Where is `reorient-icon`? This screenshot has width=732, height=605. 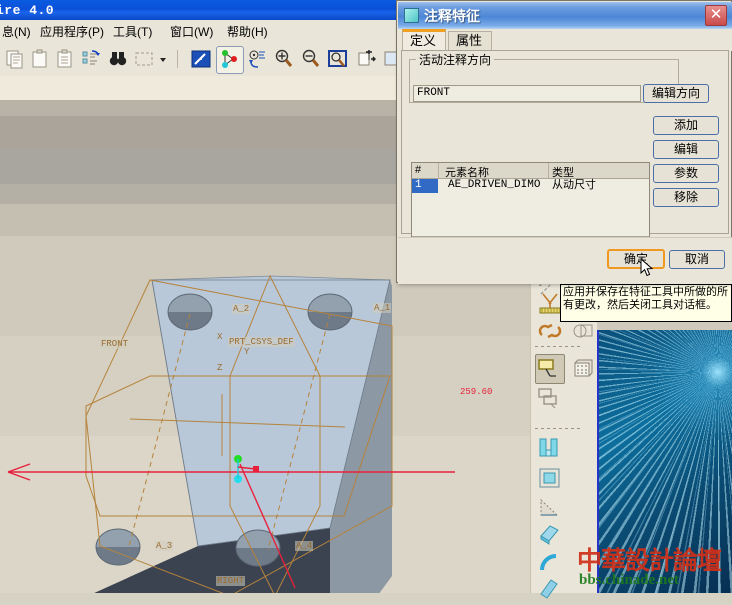
reorient-icon is located at coordinates (366, 59).